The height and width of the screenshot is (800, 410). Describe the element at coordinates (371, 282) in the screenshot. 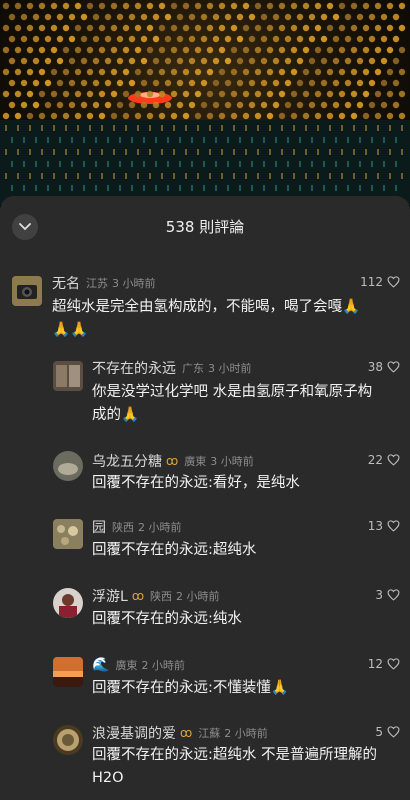

I see `like-count: 112` at that location.